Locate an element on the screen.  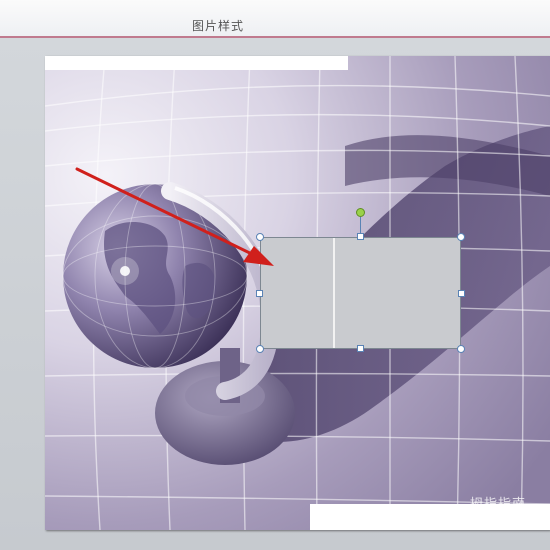
picture-placeholder is located at coordinates (360, 293).